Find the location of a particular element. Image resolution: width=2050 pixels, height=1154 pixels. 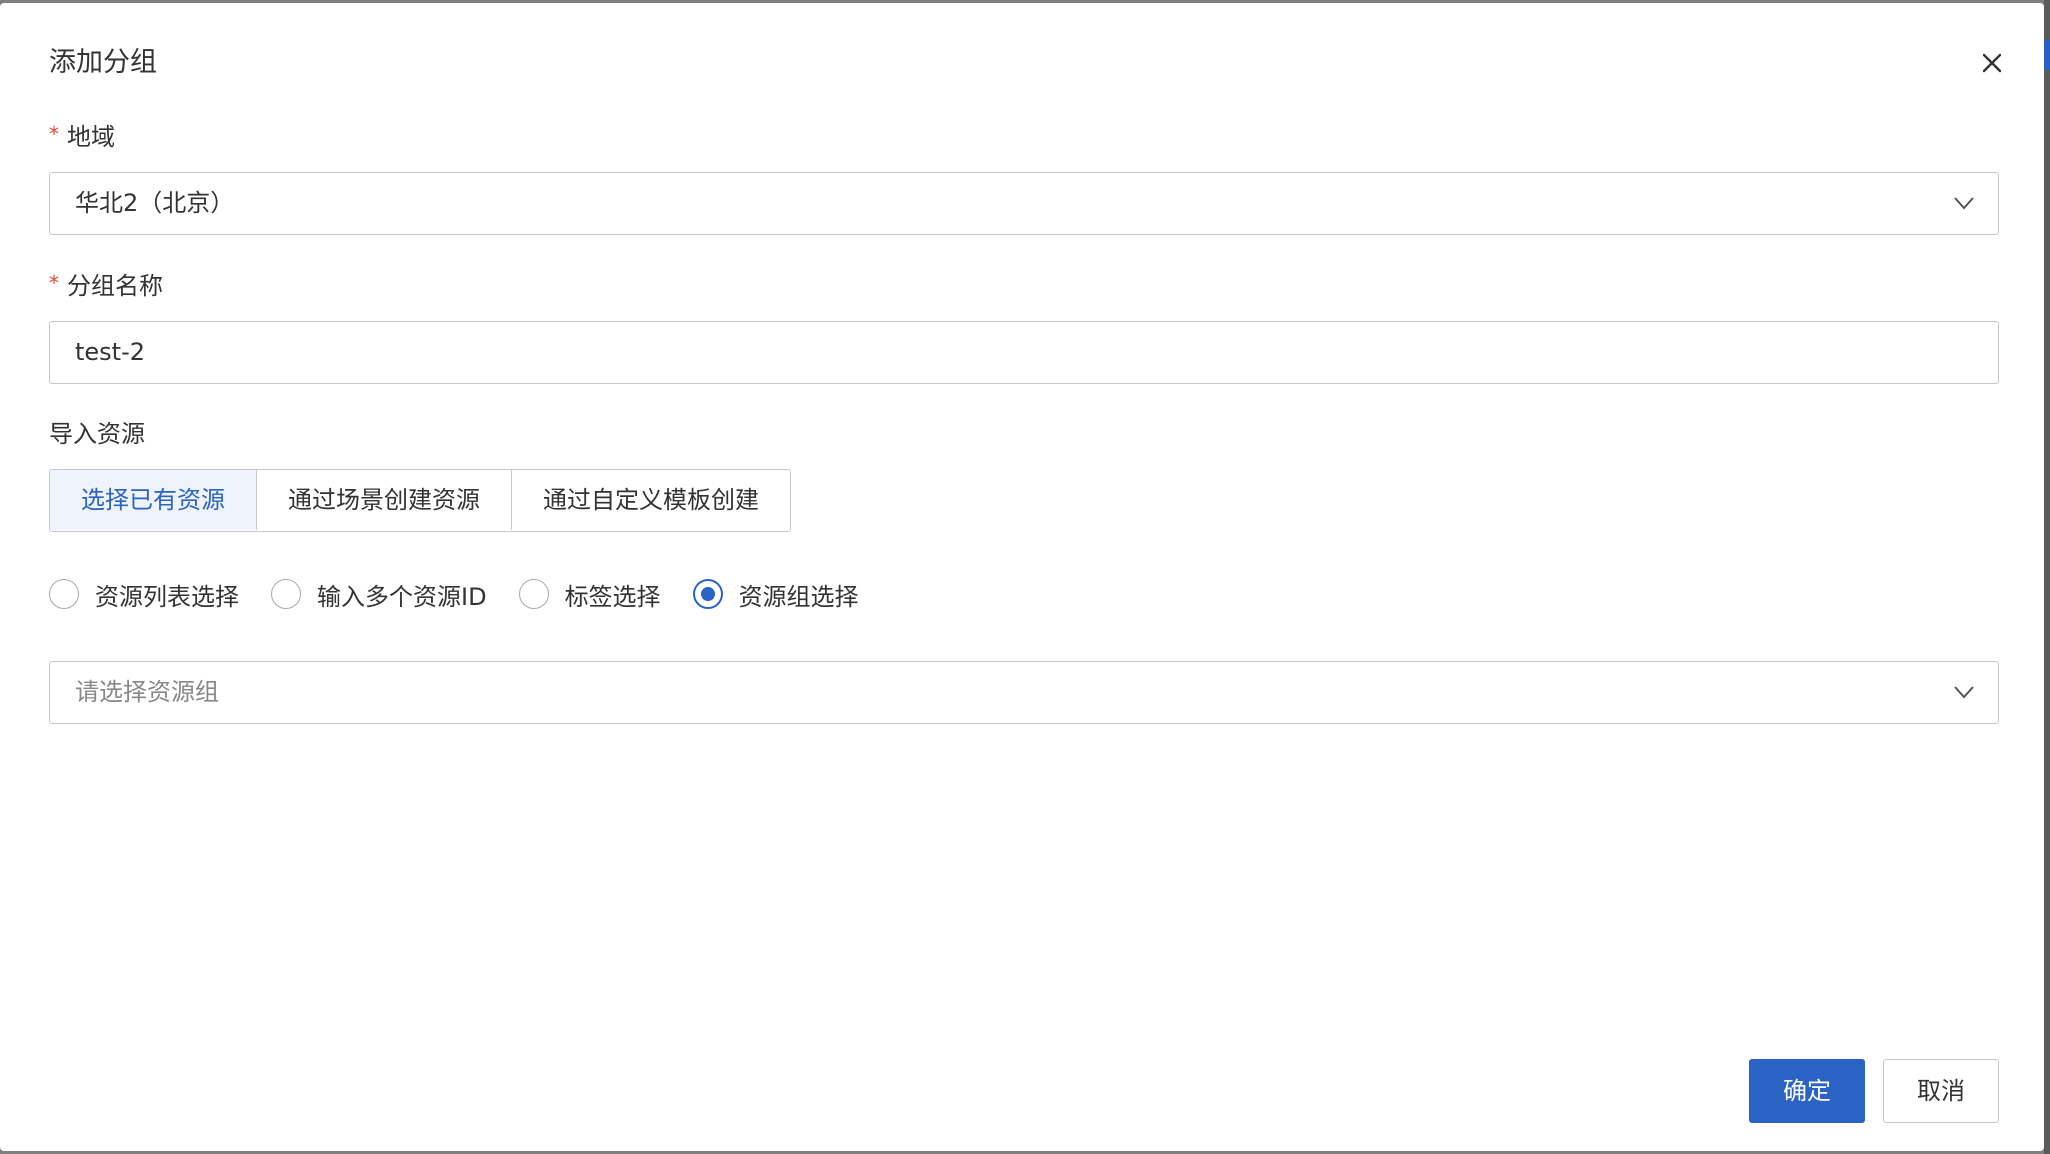

tab-create-by-custom-template: 通过自定义模板创建 is located at coordinates (651, 500).